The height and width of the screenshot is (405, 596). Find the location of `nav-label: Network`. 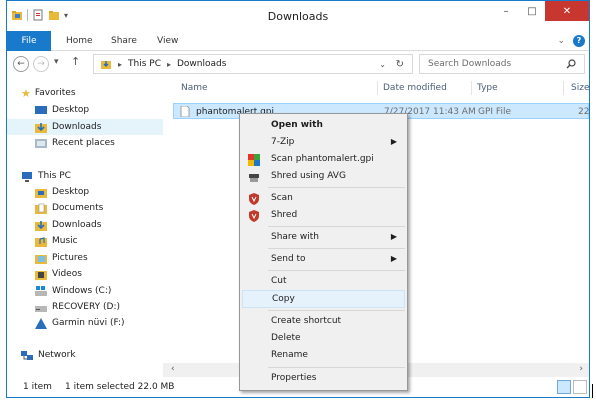

nav-label: Network is located at coordinates (57, 355).